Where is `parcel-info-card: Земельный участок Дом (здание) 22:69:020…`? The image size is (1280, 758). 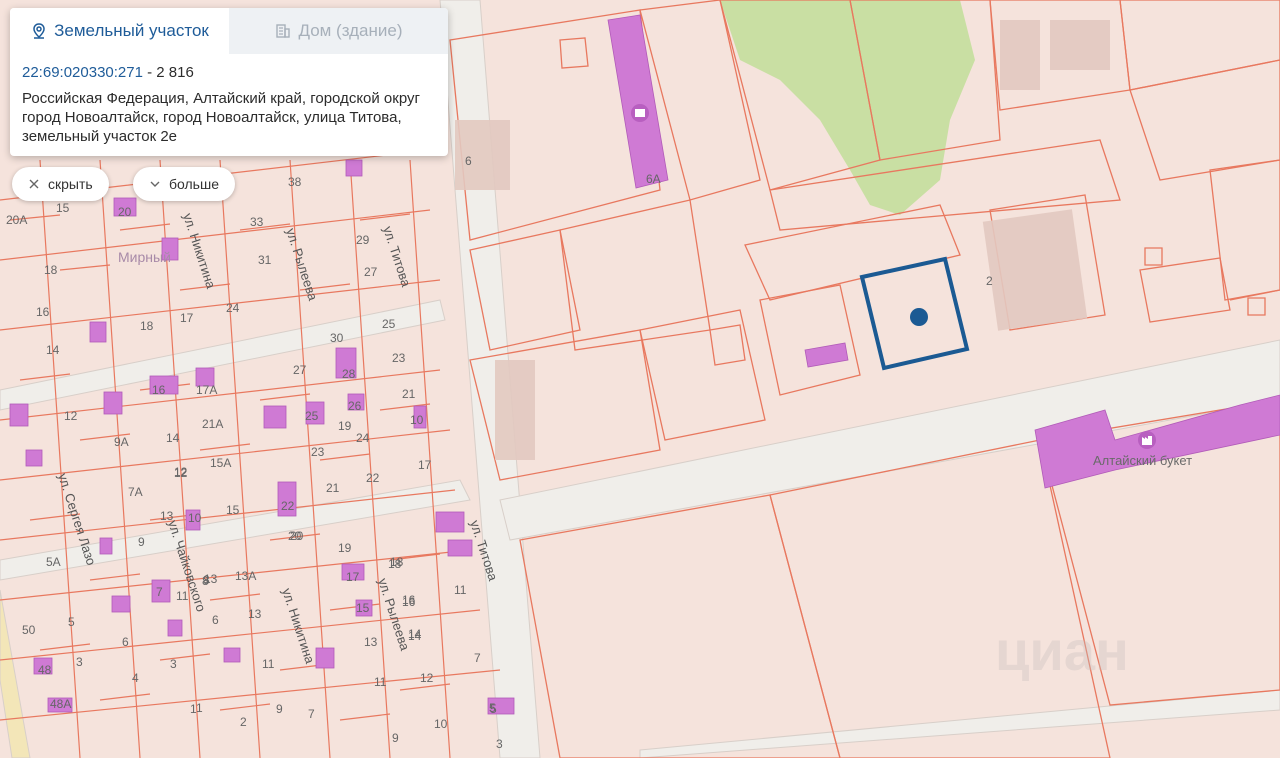 parcel-info-card: Земельный участок Дом (здание) 22:69:020… is located at coordinates (229, 82).